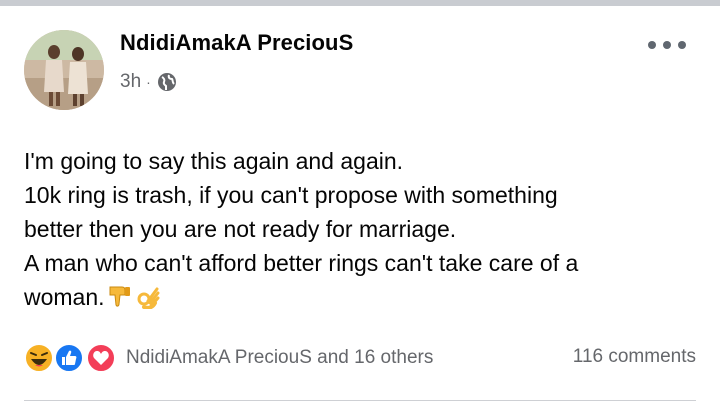 The height and width of the screenshot is (408, 720). Describe the element at coordinates (130, 82) in the screenshot. I see `post-time: 3h` at that location.